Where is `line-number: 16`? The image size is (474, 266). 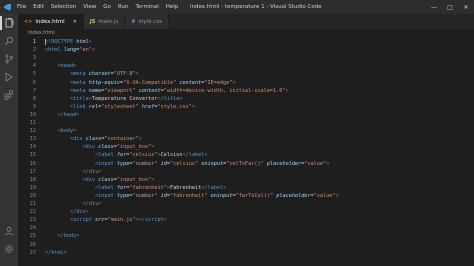 line-number: 16 is located at coordinates (32, 163).